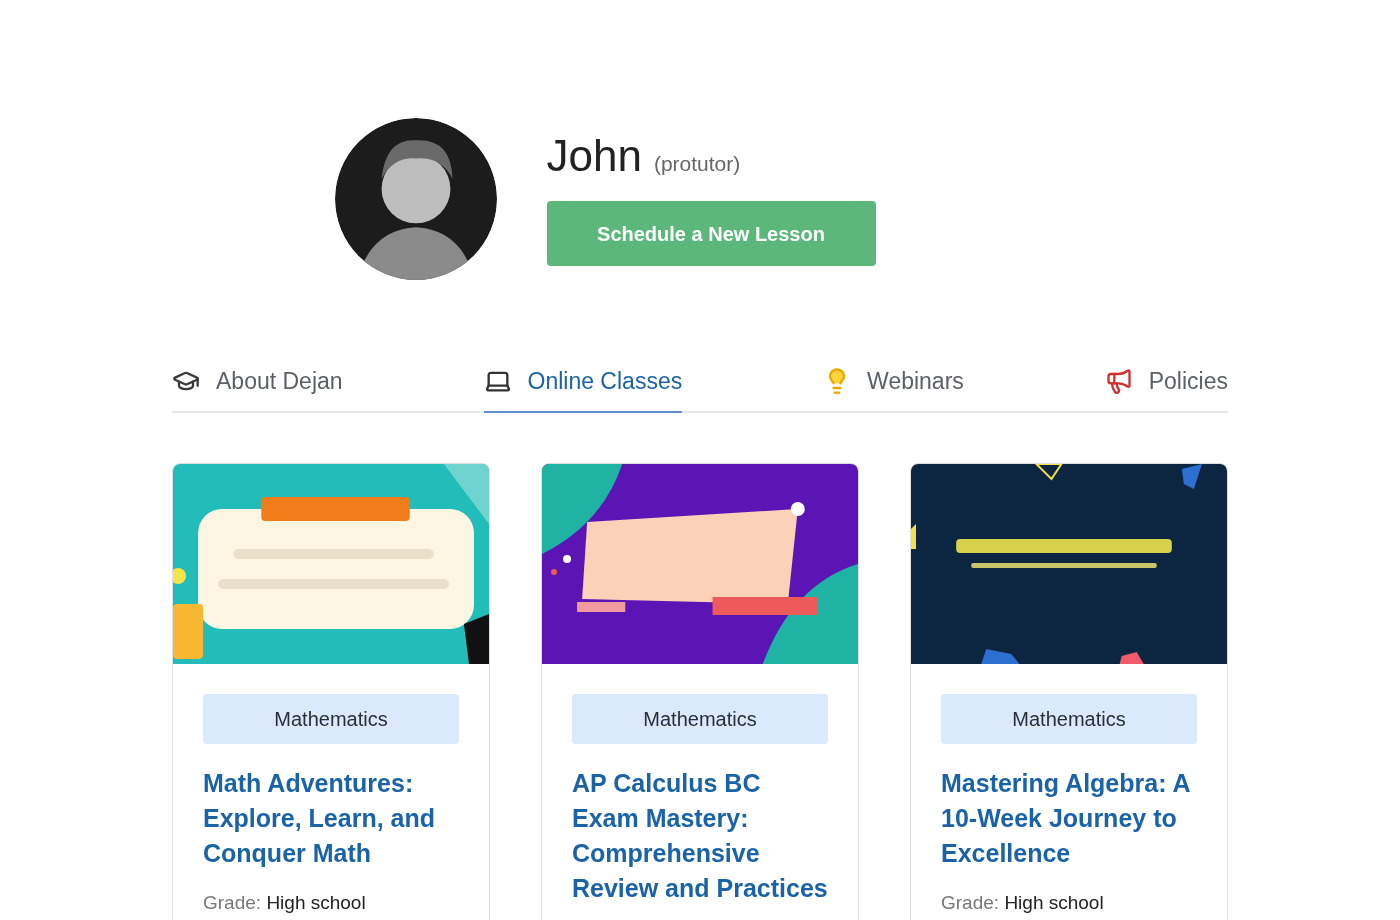 Image resolution: width=1400 pixels, height=920 pixels. I want to click on tab: About Dejan, so click(257, 388).